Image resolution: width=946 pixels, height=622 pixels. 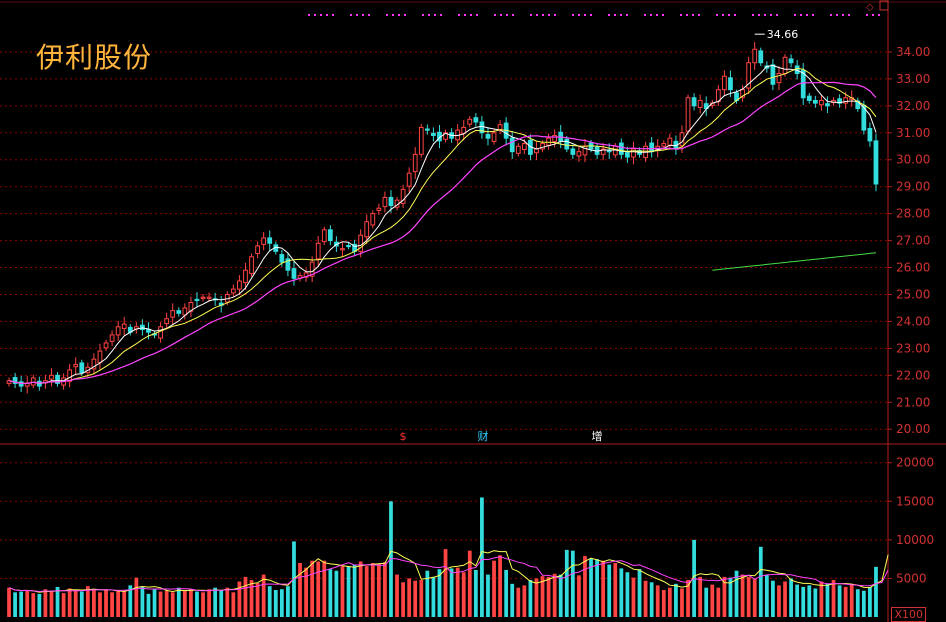 What do you see at coordinates (403, 436) in the screenshot?
I see `event-badge: $` at bounding box center [403, 436].